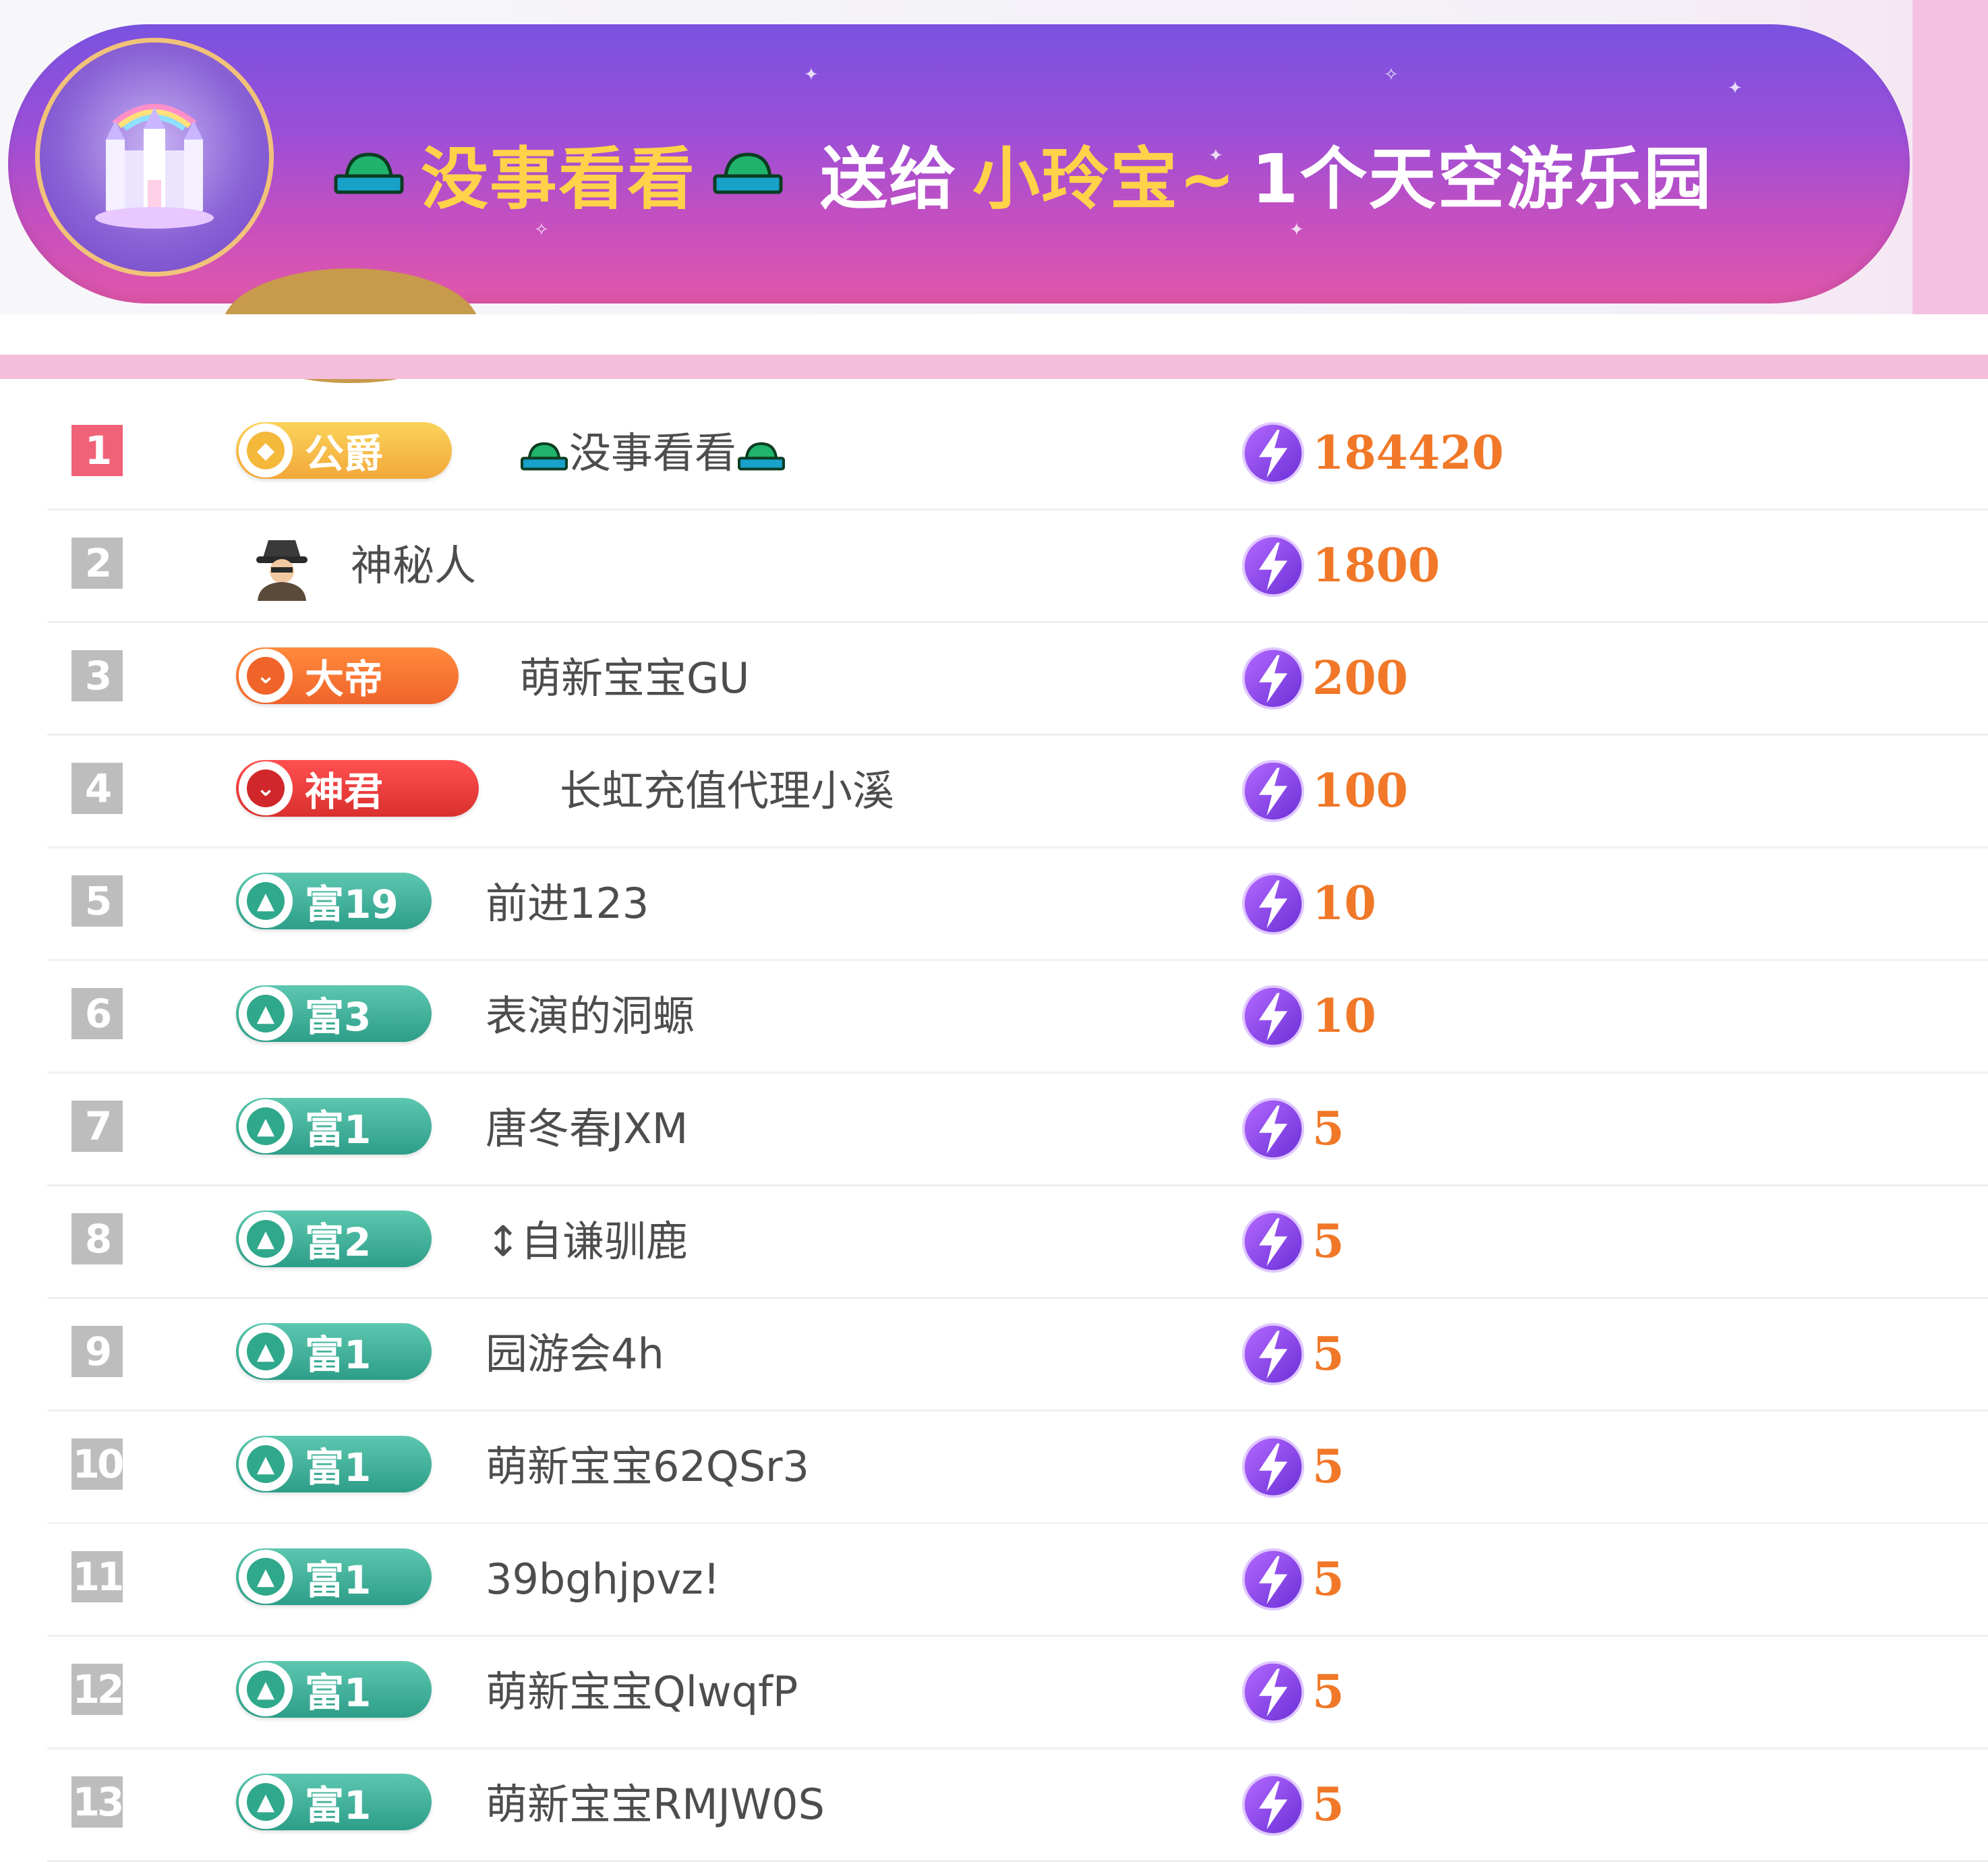  I want to click on ranking-row: 13 ▲ 富1 萌新宝宝RMJW0S 5, so click(1018, 1805).